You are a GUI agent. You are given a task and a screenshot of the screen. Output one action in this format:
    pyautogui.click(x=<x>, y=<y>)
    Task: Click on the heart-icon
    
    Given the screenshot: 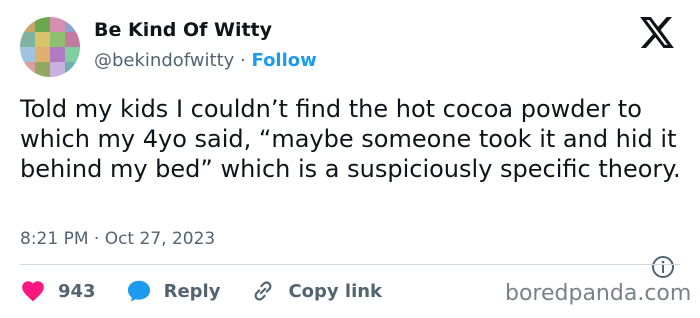 What is the action you would take?
    pyautogui.click(x=33, y=291)
    